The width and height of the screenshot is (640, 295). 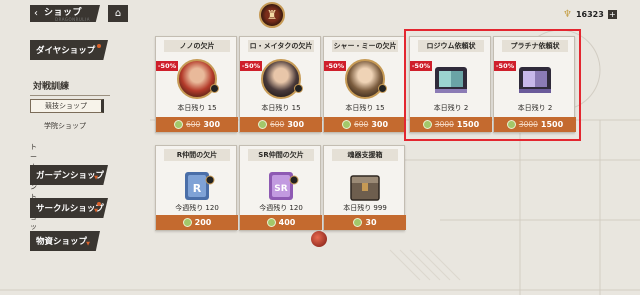 I want to click on sidebar-item-label: 競技ショップ, so click(x=66, y=106).